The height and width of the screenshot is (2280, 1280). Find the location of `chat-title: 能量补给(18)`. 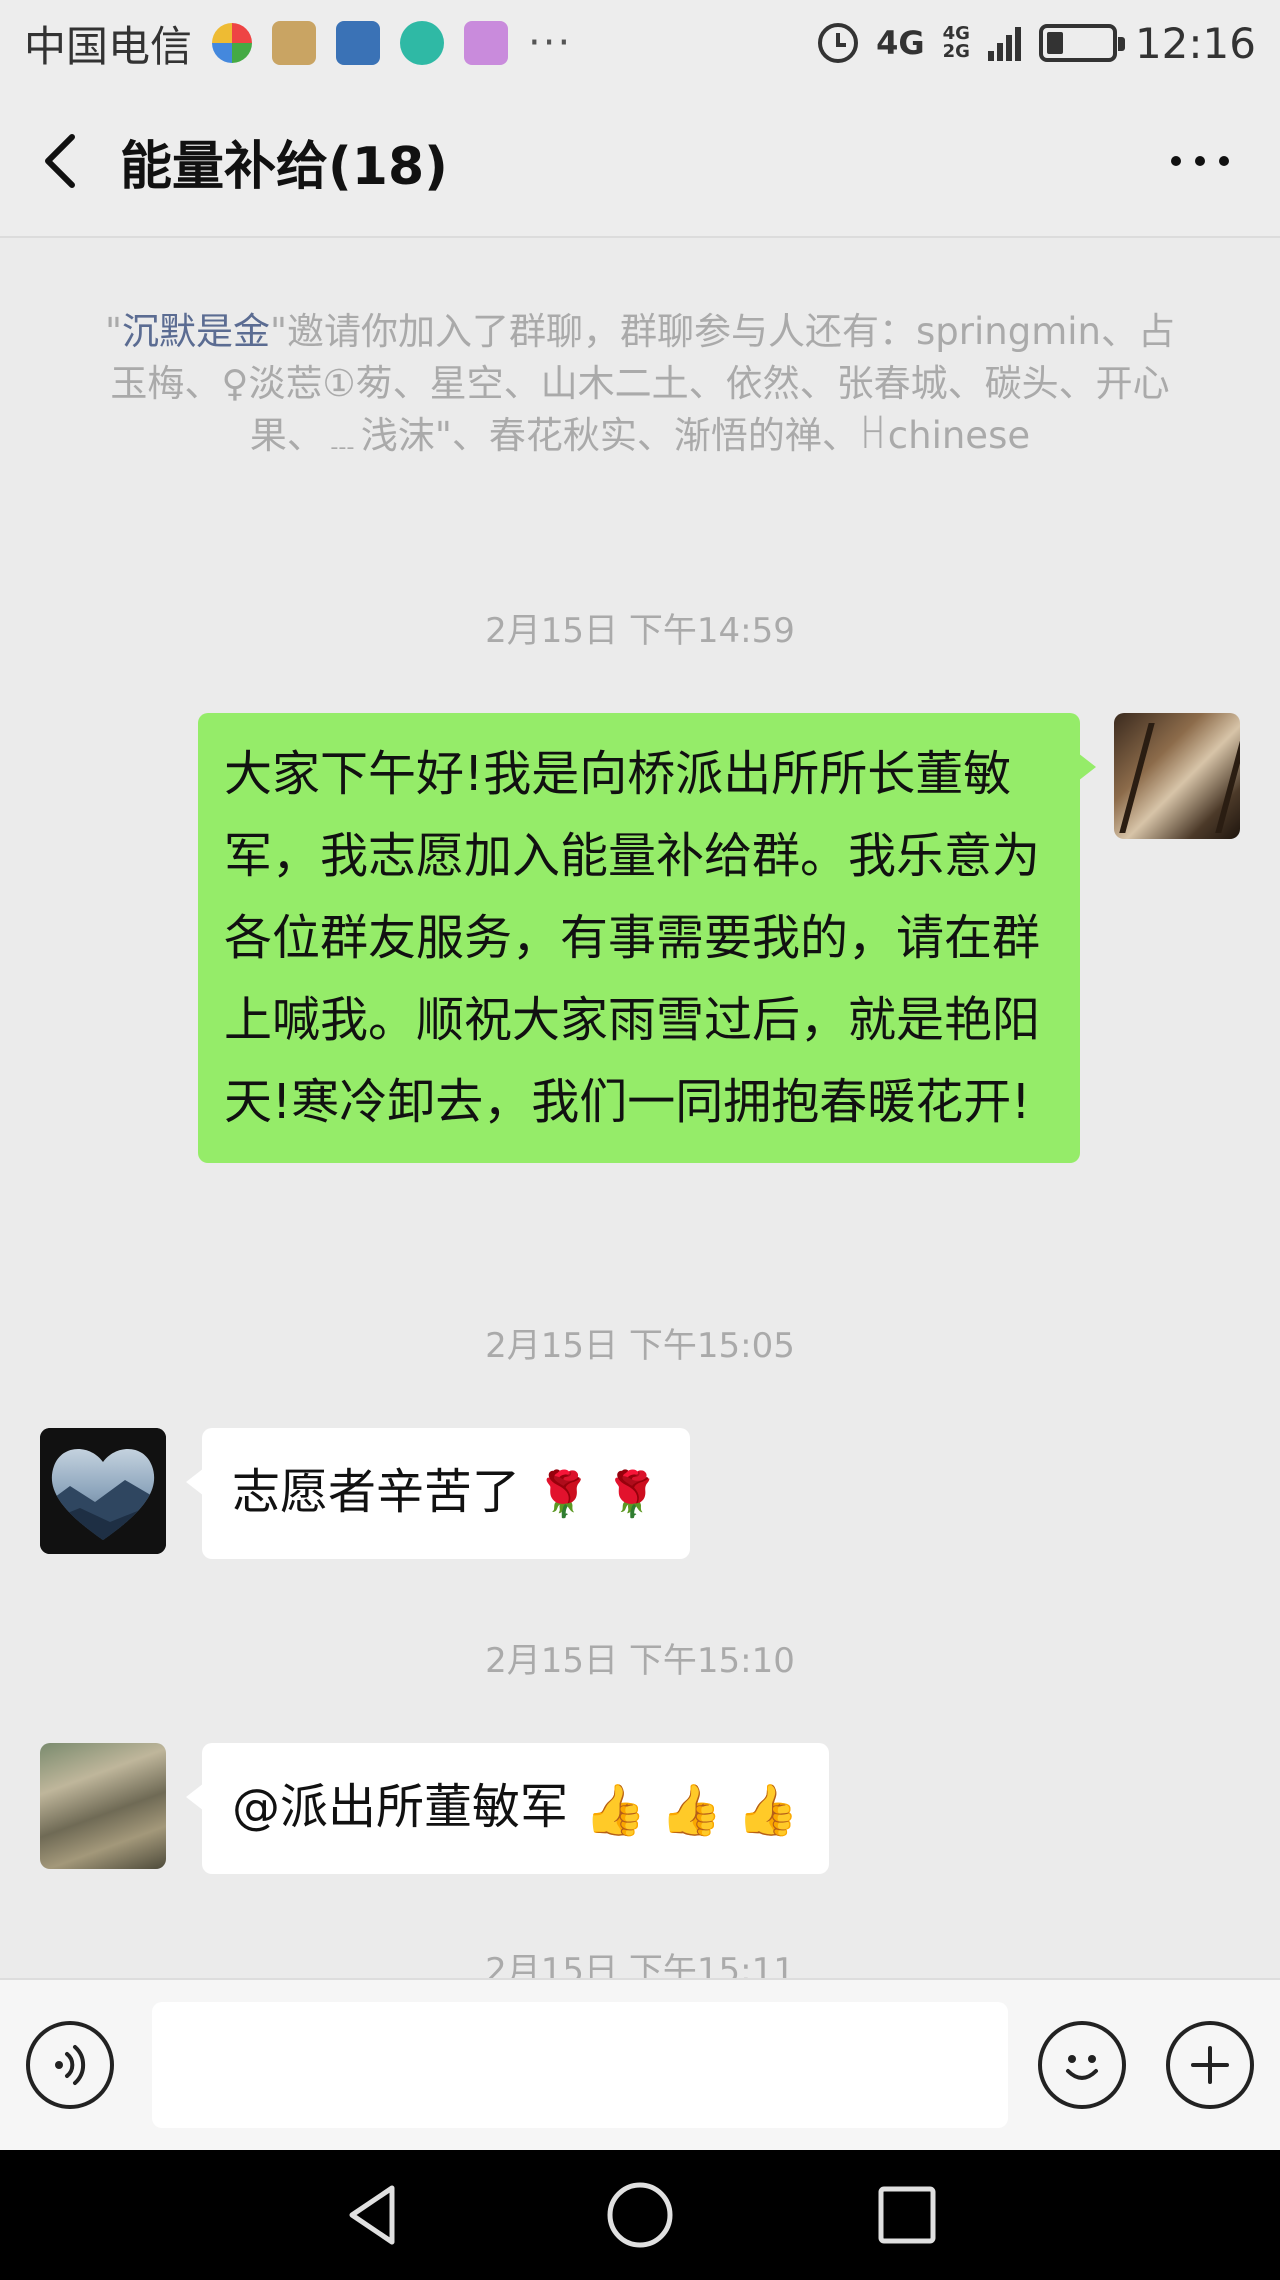

chat-title: 能量补给(18) is located at coordinates (284, 166).